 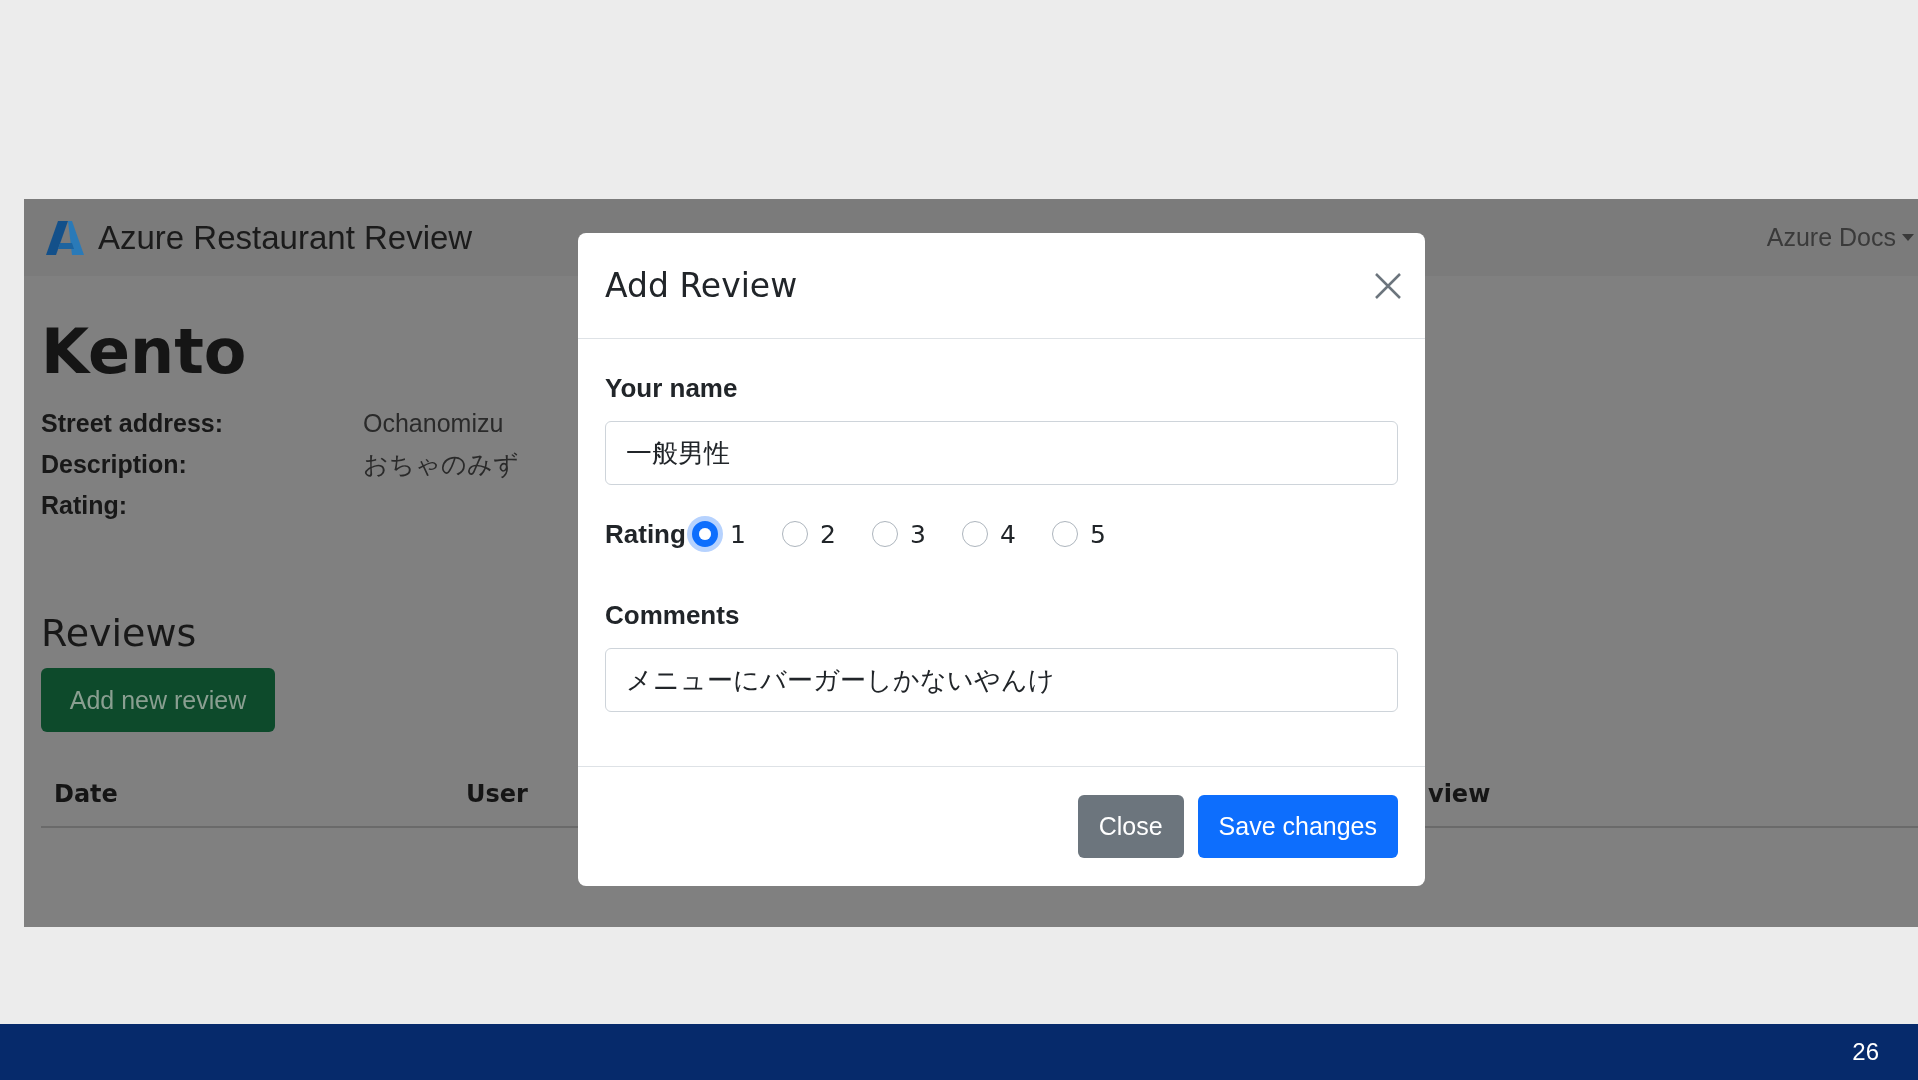 What do you see at coordinates (144, 352) in the screenshot?
I see `restaurant-name: Kento` at bounding box center [144, 352].